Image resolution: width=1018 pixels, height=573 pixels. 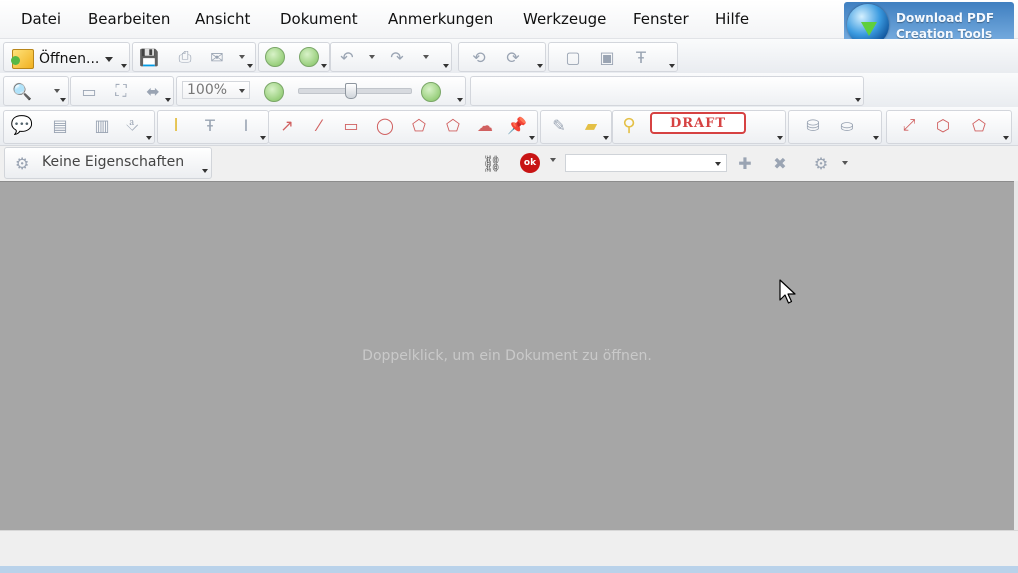 What do you see at coordinates (132, 125) in the screenshot?
I see `typewriter-icon: ⎀` at bounding box center [132, 125].